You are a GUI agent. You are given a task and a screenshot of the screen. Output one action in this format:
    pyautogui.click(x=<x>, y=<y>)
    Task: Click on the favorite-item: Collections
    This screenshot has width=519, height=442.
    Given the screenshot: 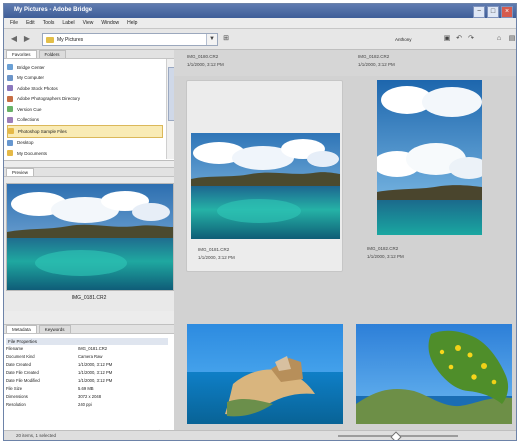 What is the action you would take?
    pyautogui.click(x=85, y=120)
    